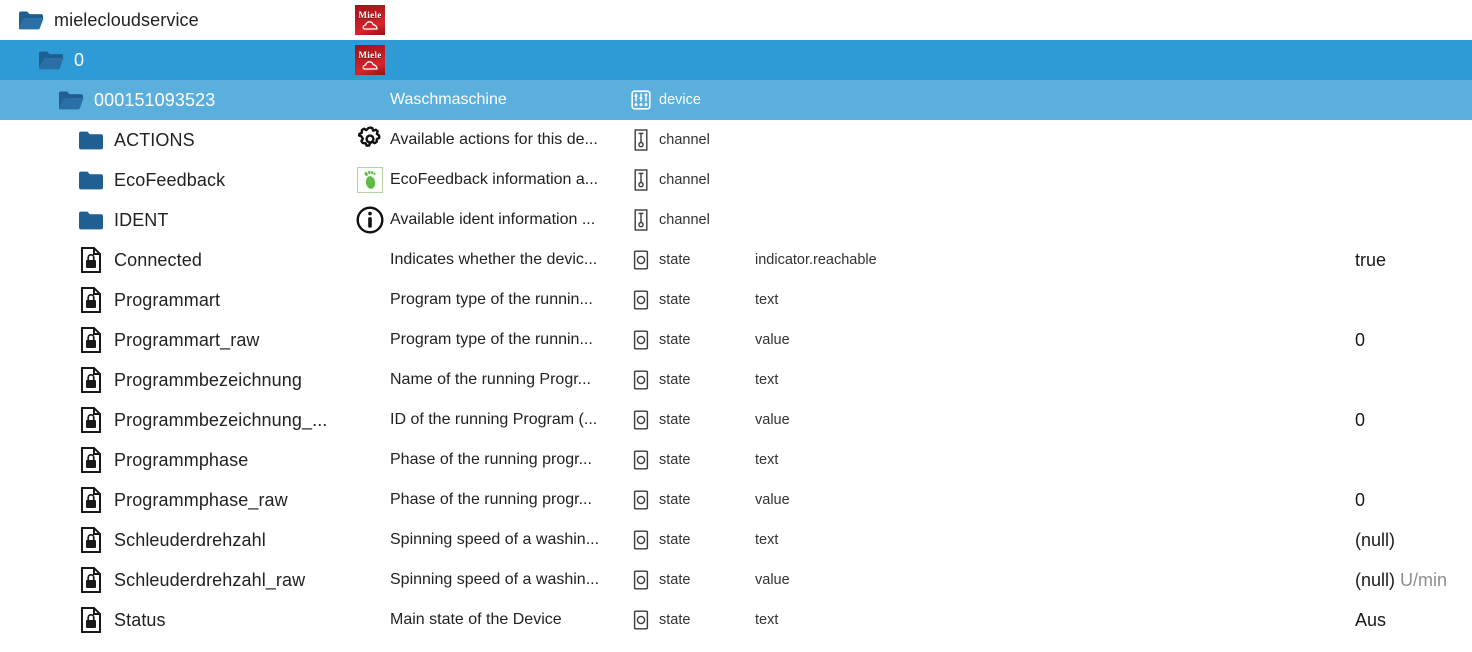  Describe the element at coordinates (175, 20) in the screenshot. I see `row-name-cell: mielecloudservice` at that location.